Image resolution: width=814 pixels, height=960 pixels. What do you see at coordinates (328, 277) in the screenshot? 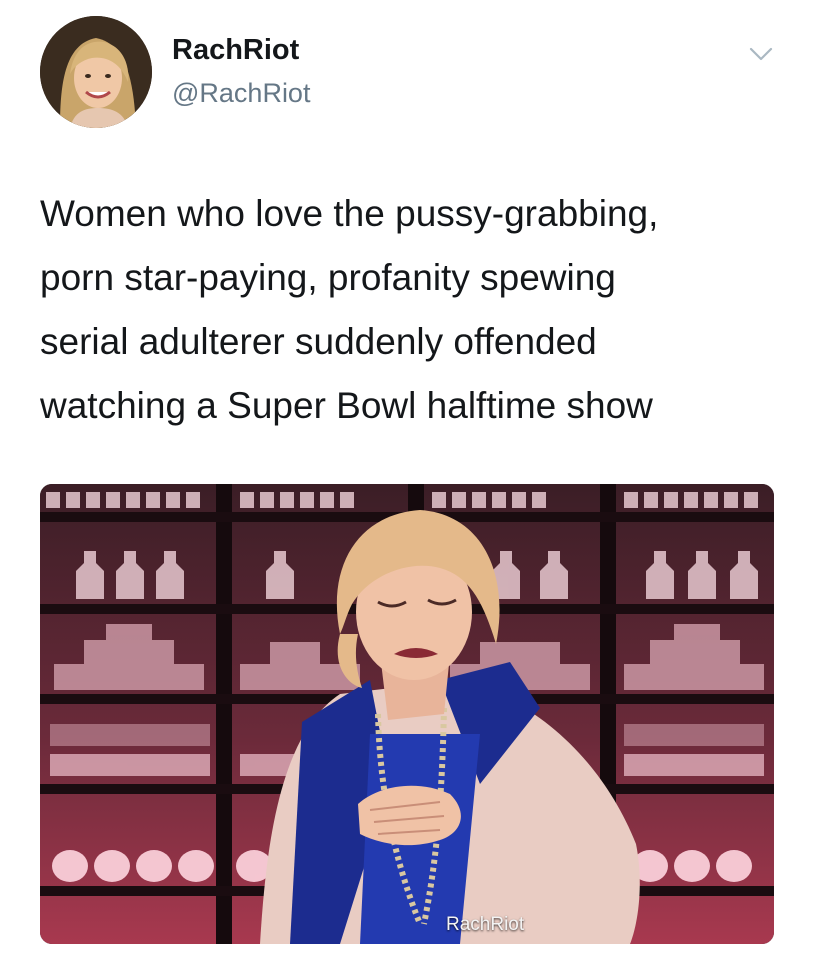
I see `tweet-line: porn star-paying, profanity spewing` at bounding box center [328, 277].